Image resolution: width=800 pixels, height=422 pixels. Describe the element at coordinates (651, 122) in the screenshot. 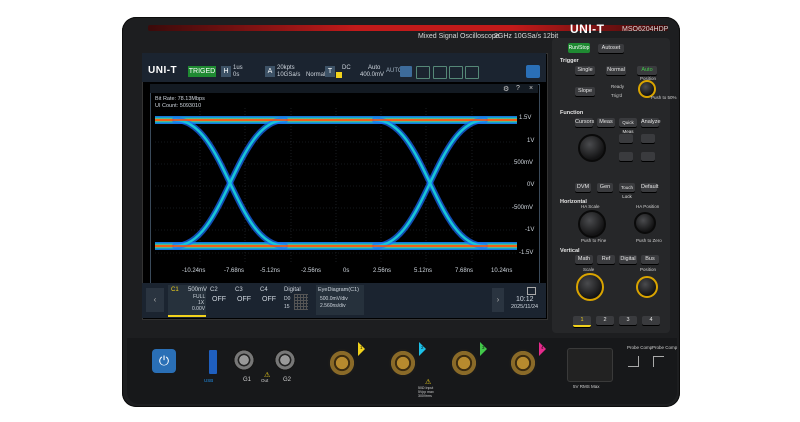

I see `analyze-button: Analyze` at that location.